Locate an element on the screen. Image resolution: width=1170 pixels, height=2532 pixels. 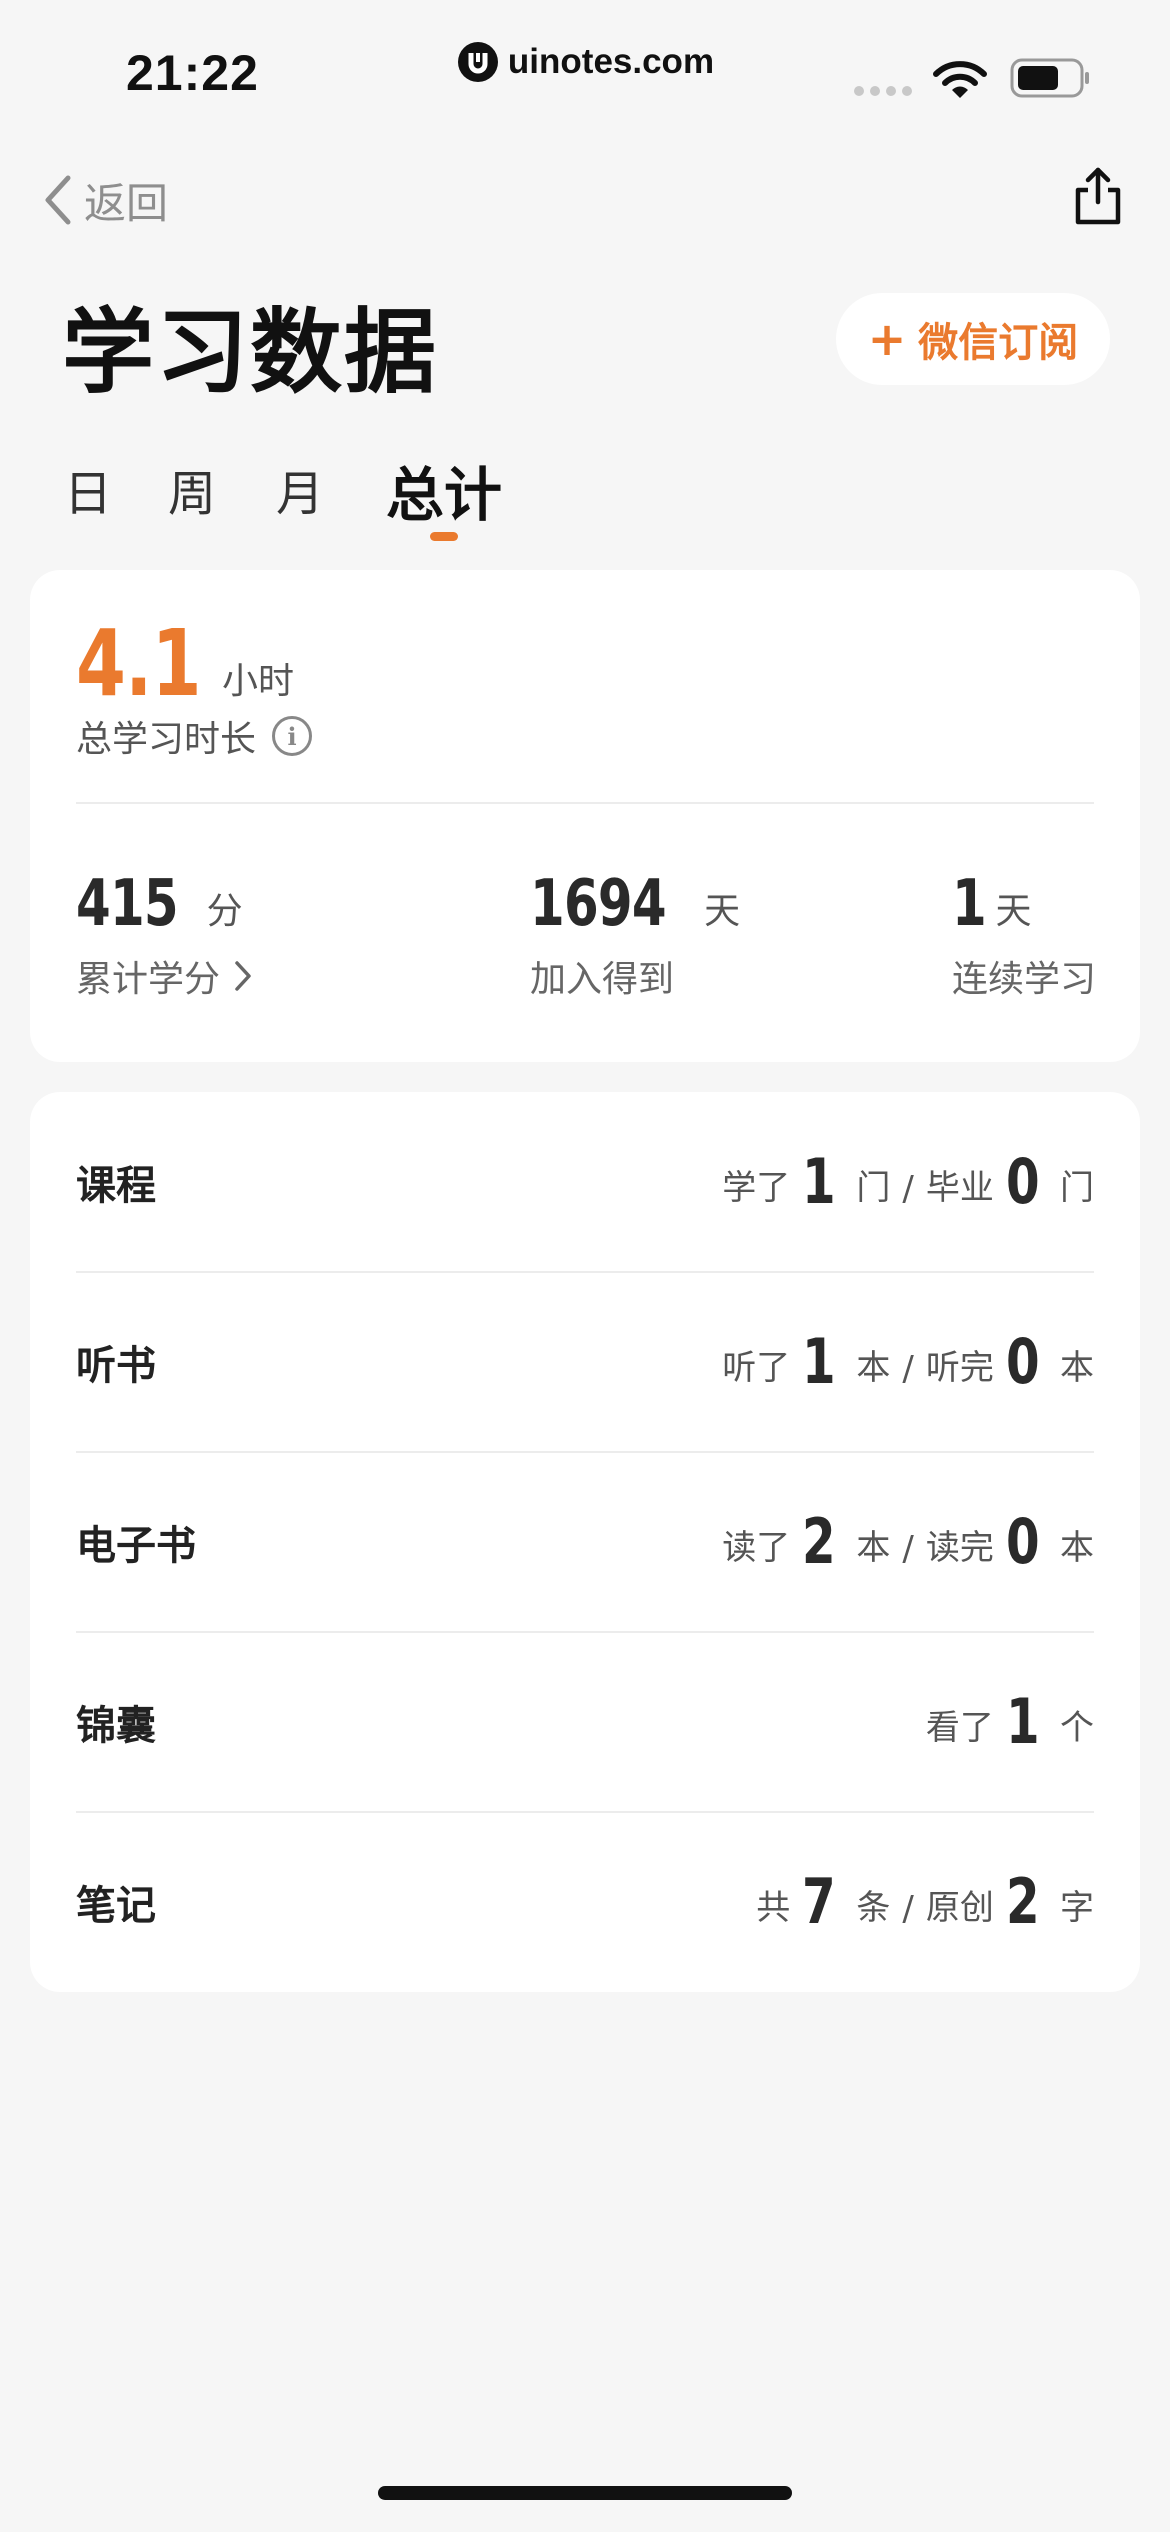
list-item-tips: 锦囊 看了 1 个 is located at coordinates (585, 1722).